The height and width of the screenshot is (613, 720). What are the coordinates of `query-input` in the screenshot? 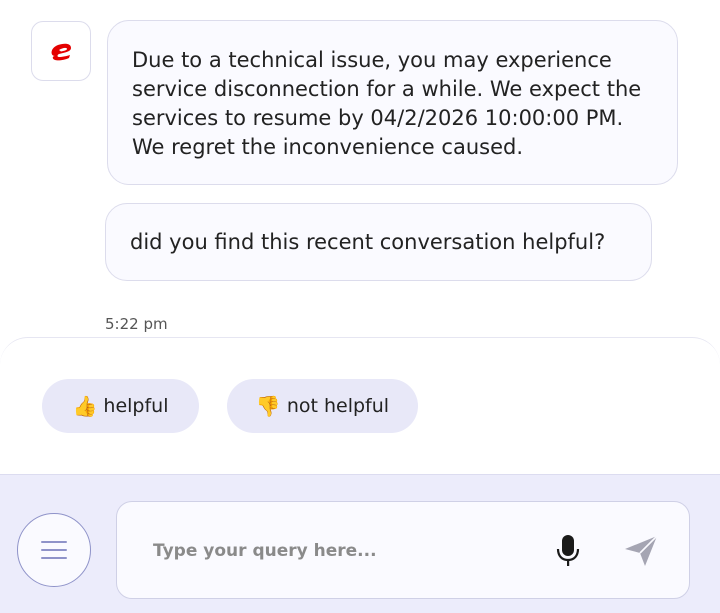 It's located at (343, 551).